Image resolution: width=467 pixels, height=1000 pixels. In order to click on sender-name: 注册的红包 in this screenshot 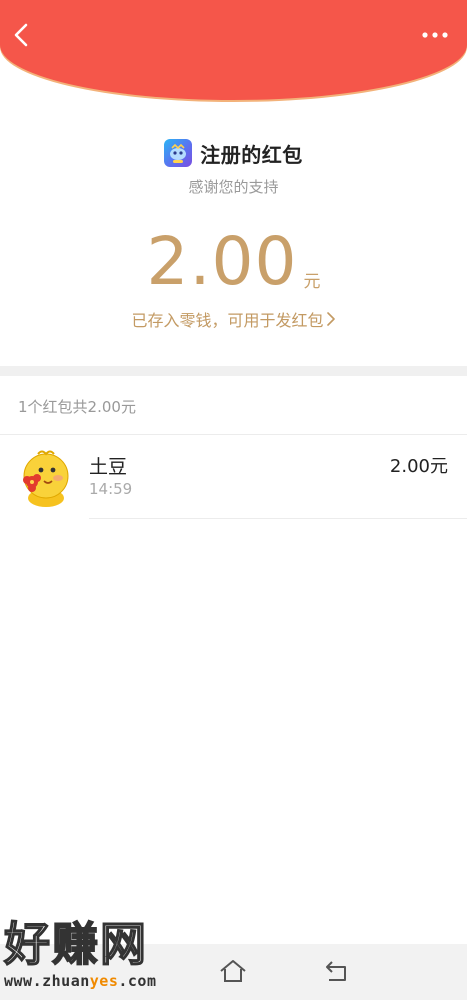, I will do `click(251, 154)`.